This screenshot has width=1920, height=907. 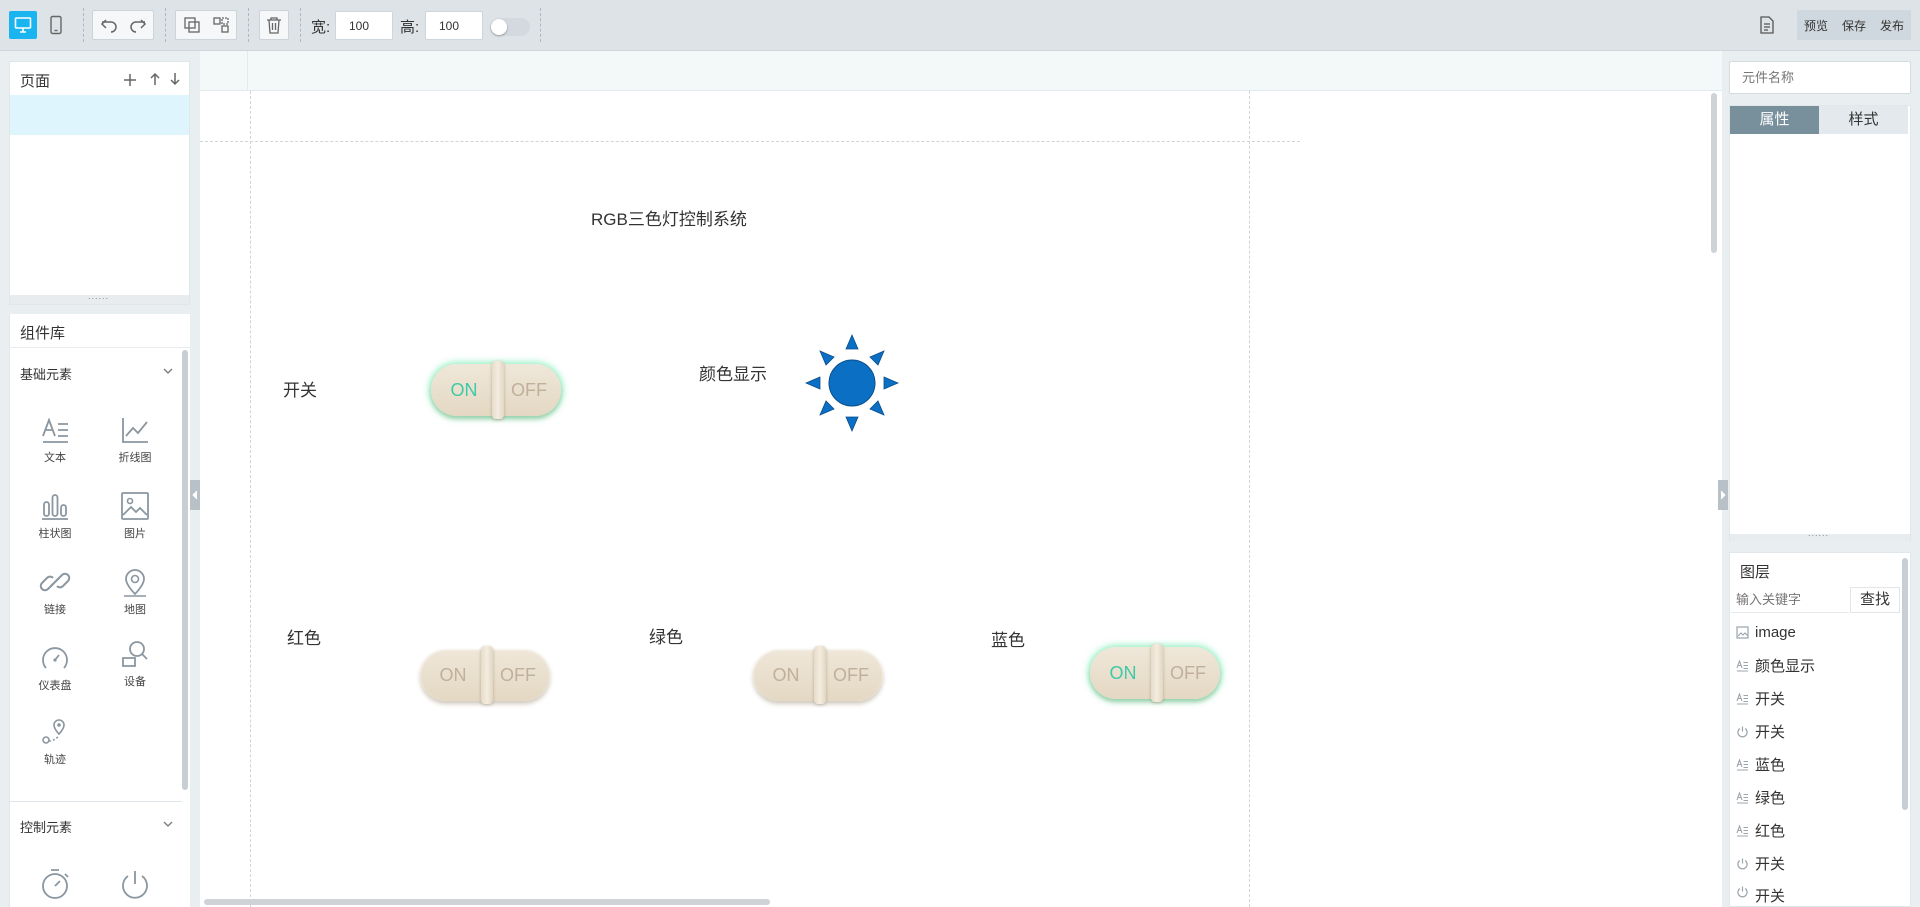 I want to click on group-button, so click(x=221, y=25).